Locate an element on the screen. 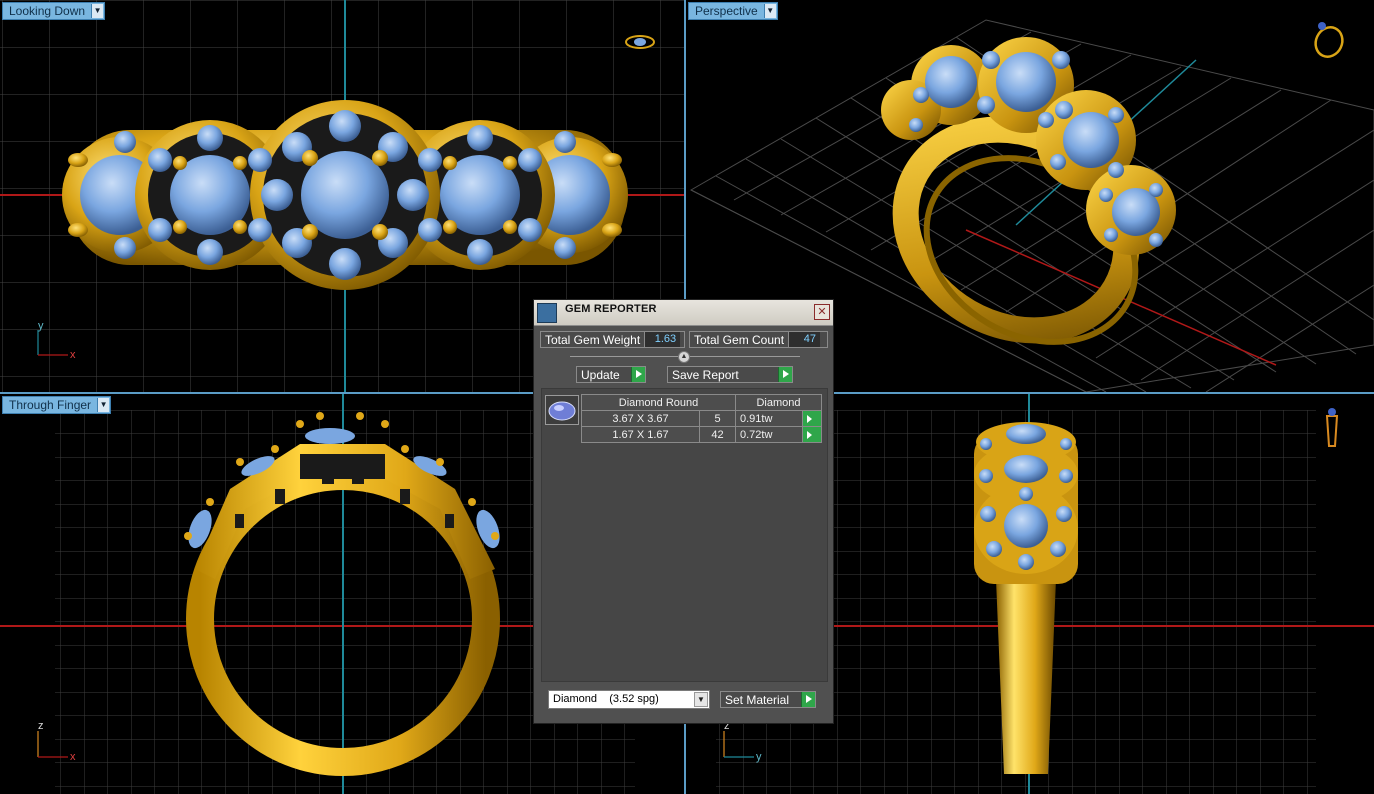 The height and width of the screenshot is (794, 1374). gem-count: 42 is located at coordinates (717, 434).